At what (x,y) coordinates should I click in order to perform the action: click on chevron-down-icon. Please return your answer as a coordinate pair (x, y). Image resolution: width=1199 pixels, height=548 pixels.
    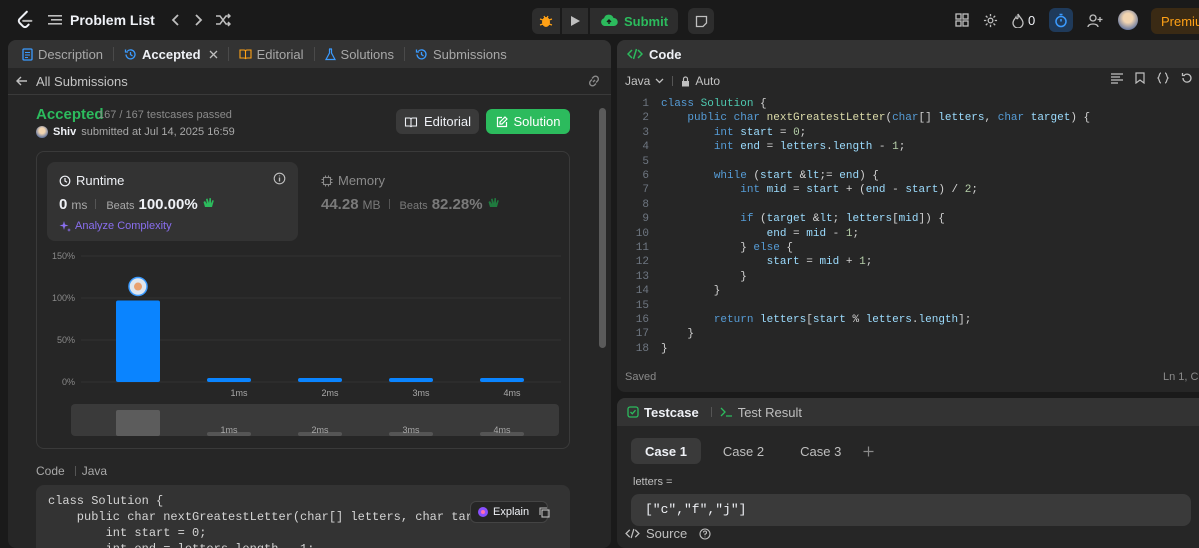
    Looking at the image, I should click on (659, 81).